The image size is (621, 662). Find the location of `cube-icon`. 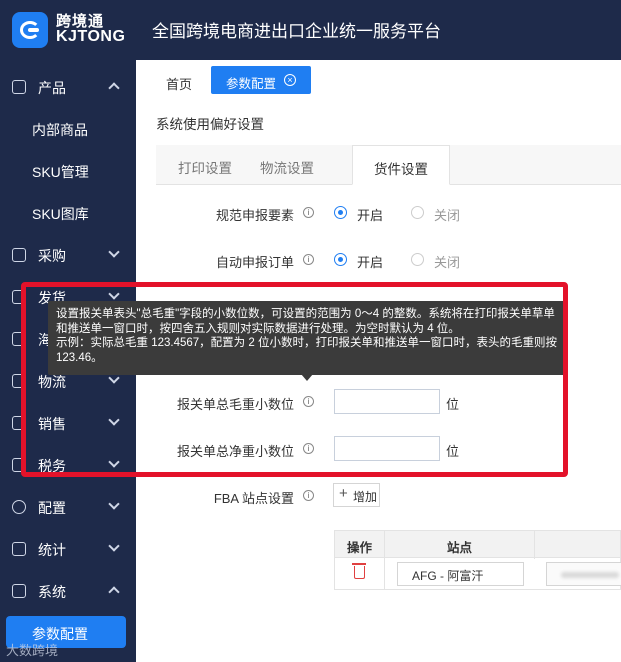

cube-icon is located at coordinates (19, 549).